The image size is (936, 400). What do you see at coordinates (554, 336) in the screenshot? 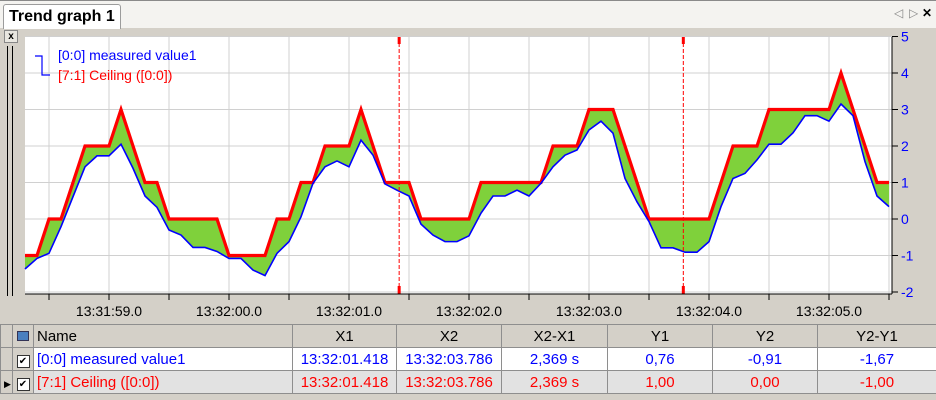
I see `col-x2-x1: X2-X1` at bounding box center [554, 336].